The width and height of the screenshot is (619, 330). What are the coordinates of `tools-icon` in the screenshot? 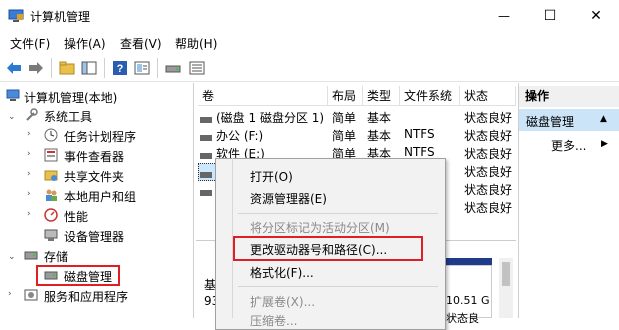 It's located at (31, 116).